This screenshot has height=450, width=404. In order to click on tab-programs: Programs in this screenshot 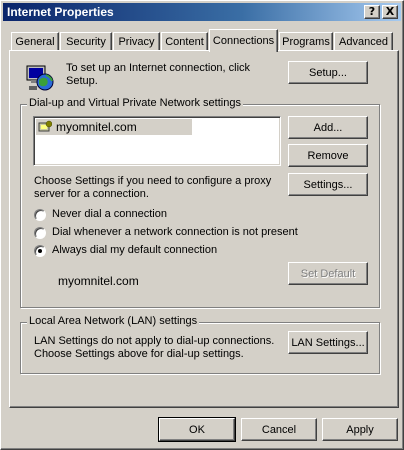, I will do `click(306, 41)`.